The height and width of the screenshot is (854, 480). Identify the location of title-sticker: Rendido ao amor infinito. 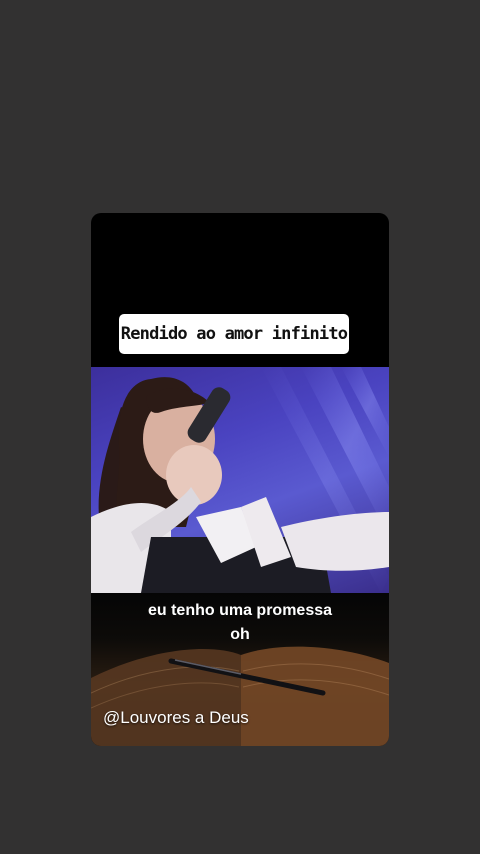
(234, 334).